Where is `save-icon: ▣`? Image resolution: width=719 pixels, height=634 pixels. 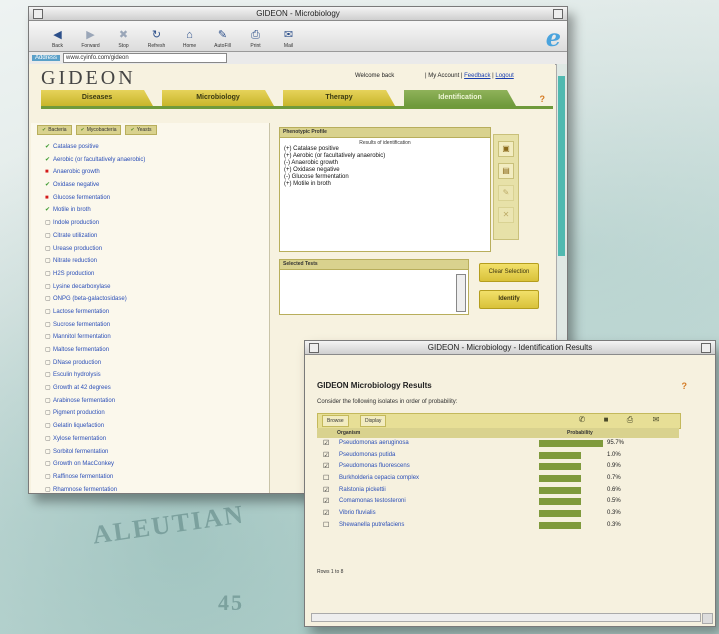
save-icon: ▣ is located at coordinates (506, 149).